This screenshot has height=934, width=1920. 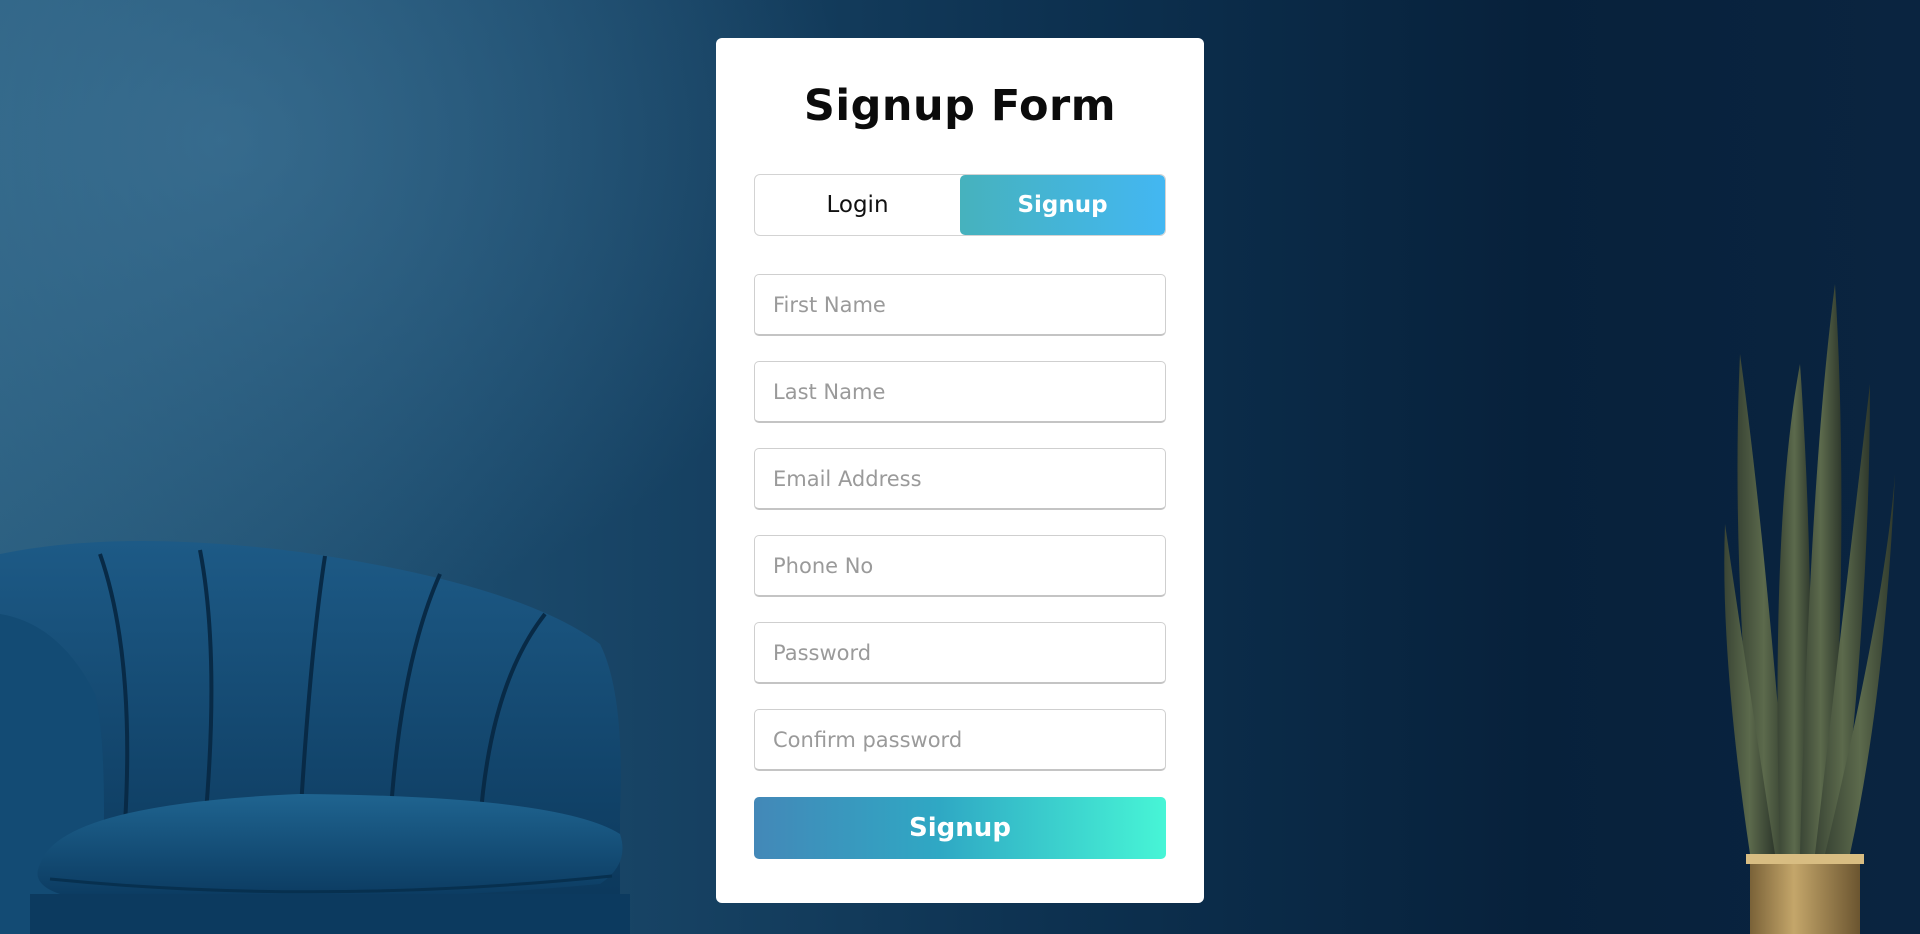 I want to click on tab-login: Login, so click(x=857, y=205).